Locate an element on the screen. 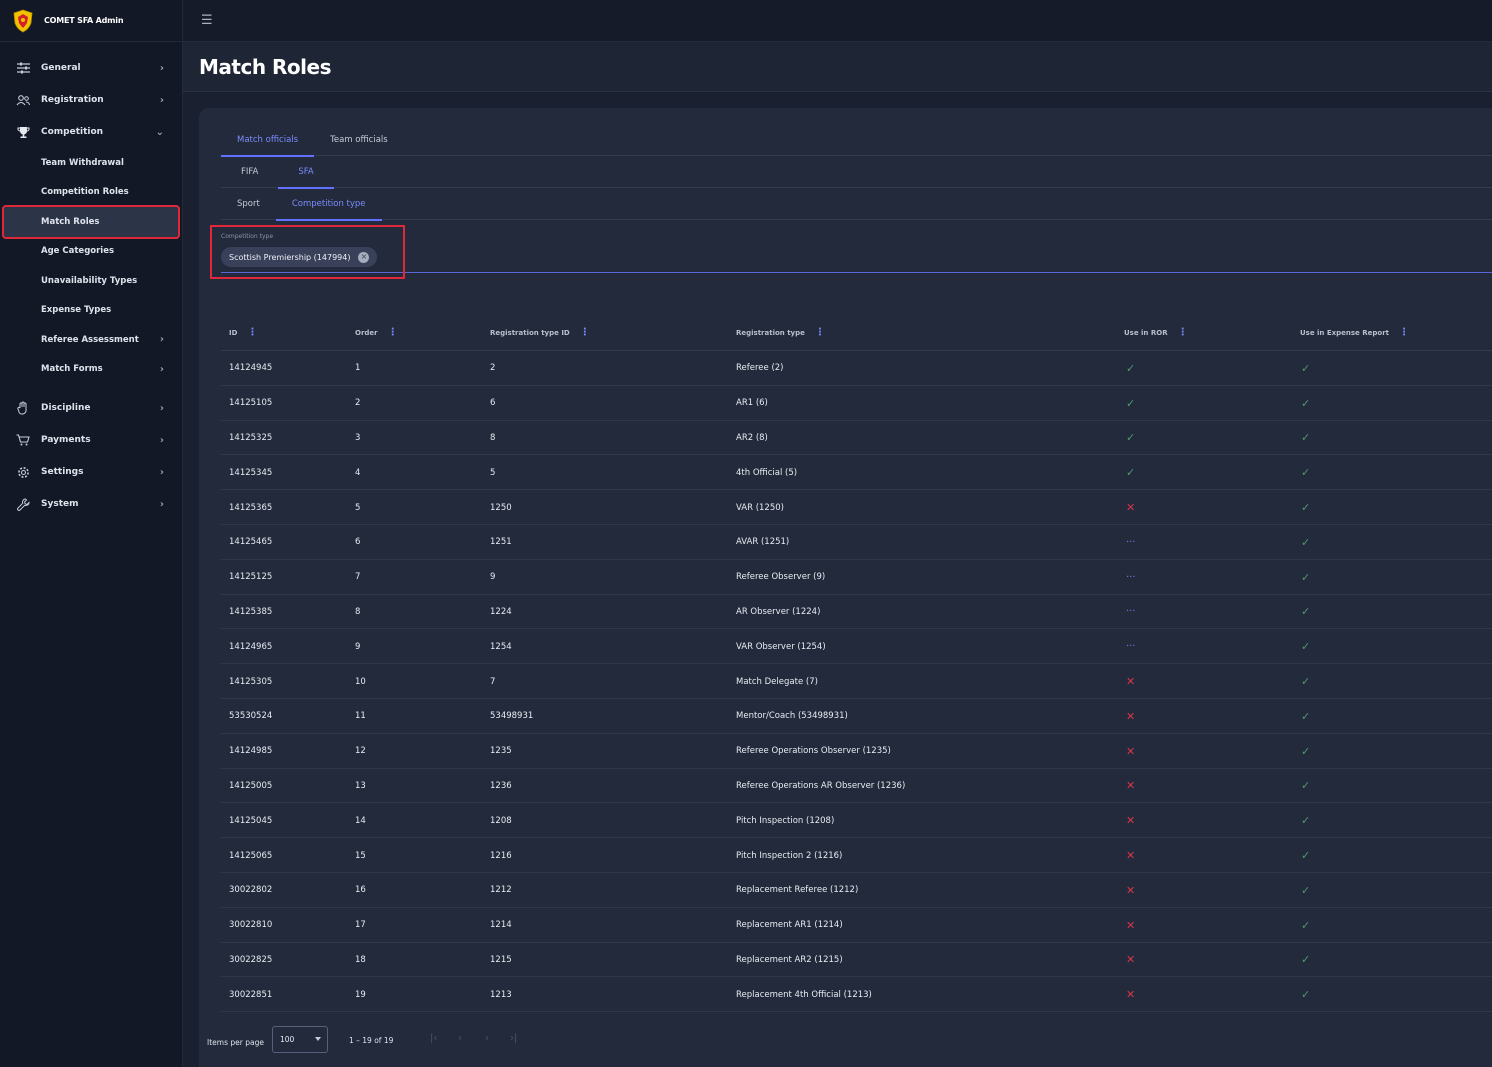 The height and width of the screenshot is (1067, 1492). sidebar-subitem-match-roles: Match Roles is located at coordinates (91, 222).